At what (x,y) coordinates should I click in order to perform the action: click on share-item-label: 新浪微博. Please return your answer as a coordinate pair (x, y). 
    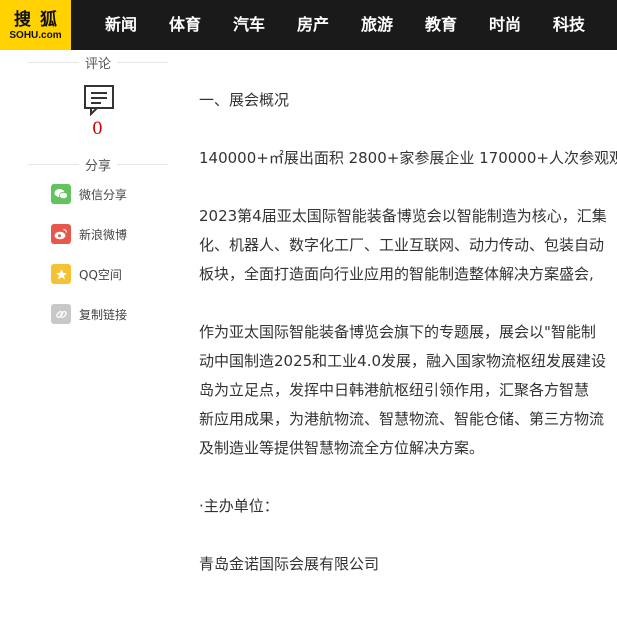
    Looking at the image, I should click on (103, 234).